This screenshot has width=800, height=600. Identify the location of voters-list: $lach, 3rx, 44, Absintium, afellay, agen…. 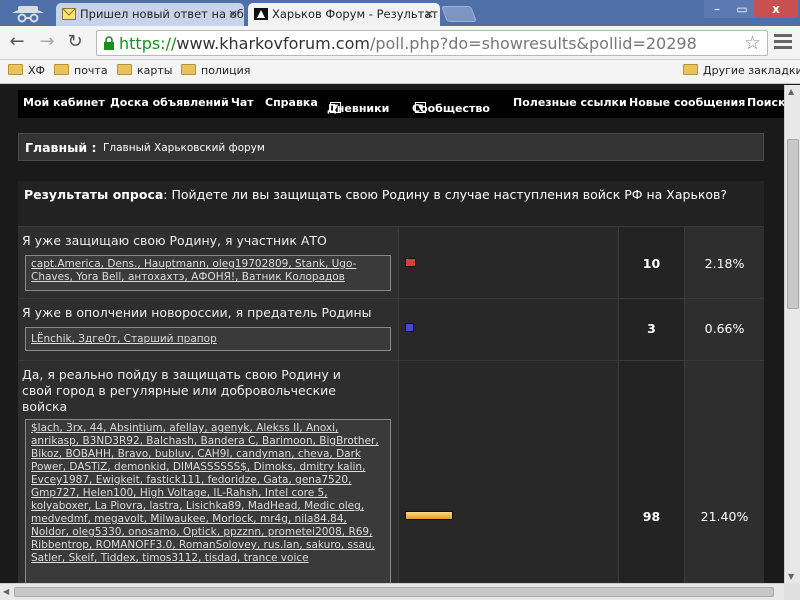
(208, 501).